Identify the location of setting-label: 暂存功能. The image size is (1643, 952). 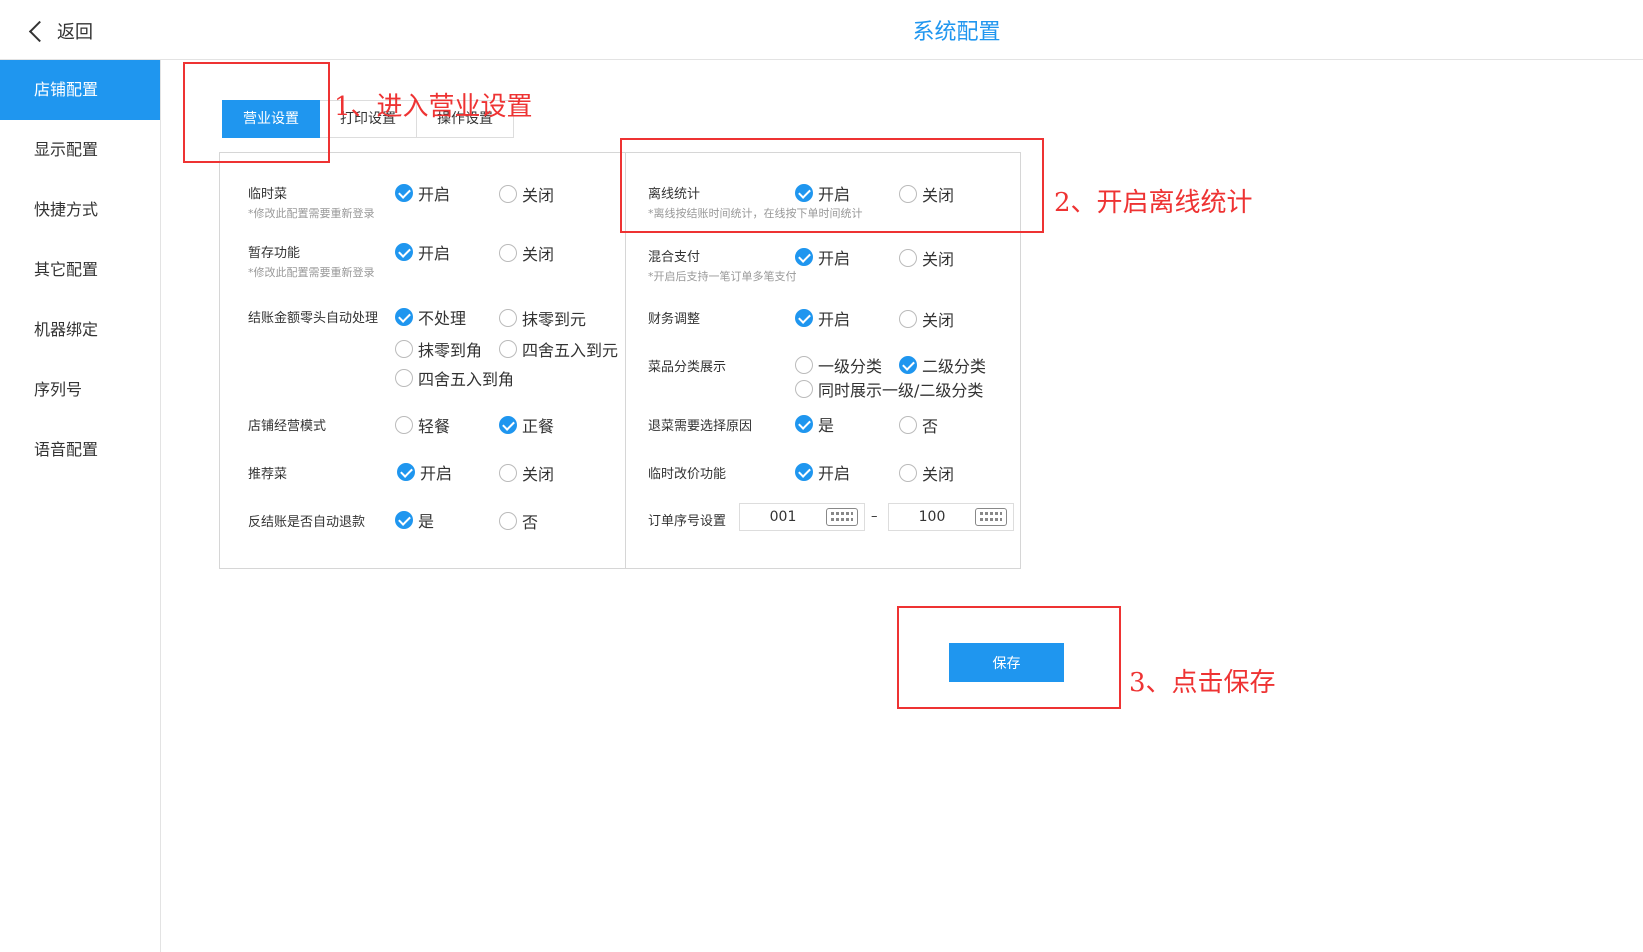
(274, 253).